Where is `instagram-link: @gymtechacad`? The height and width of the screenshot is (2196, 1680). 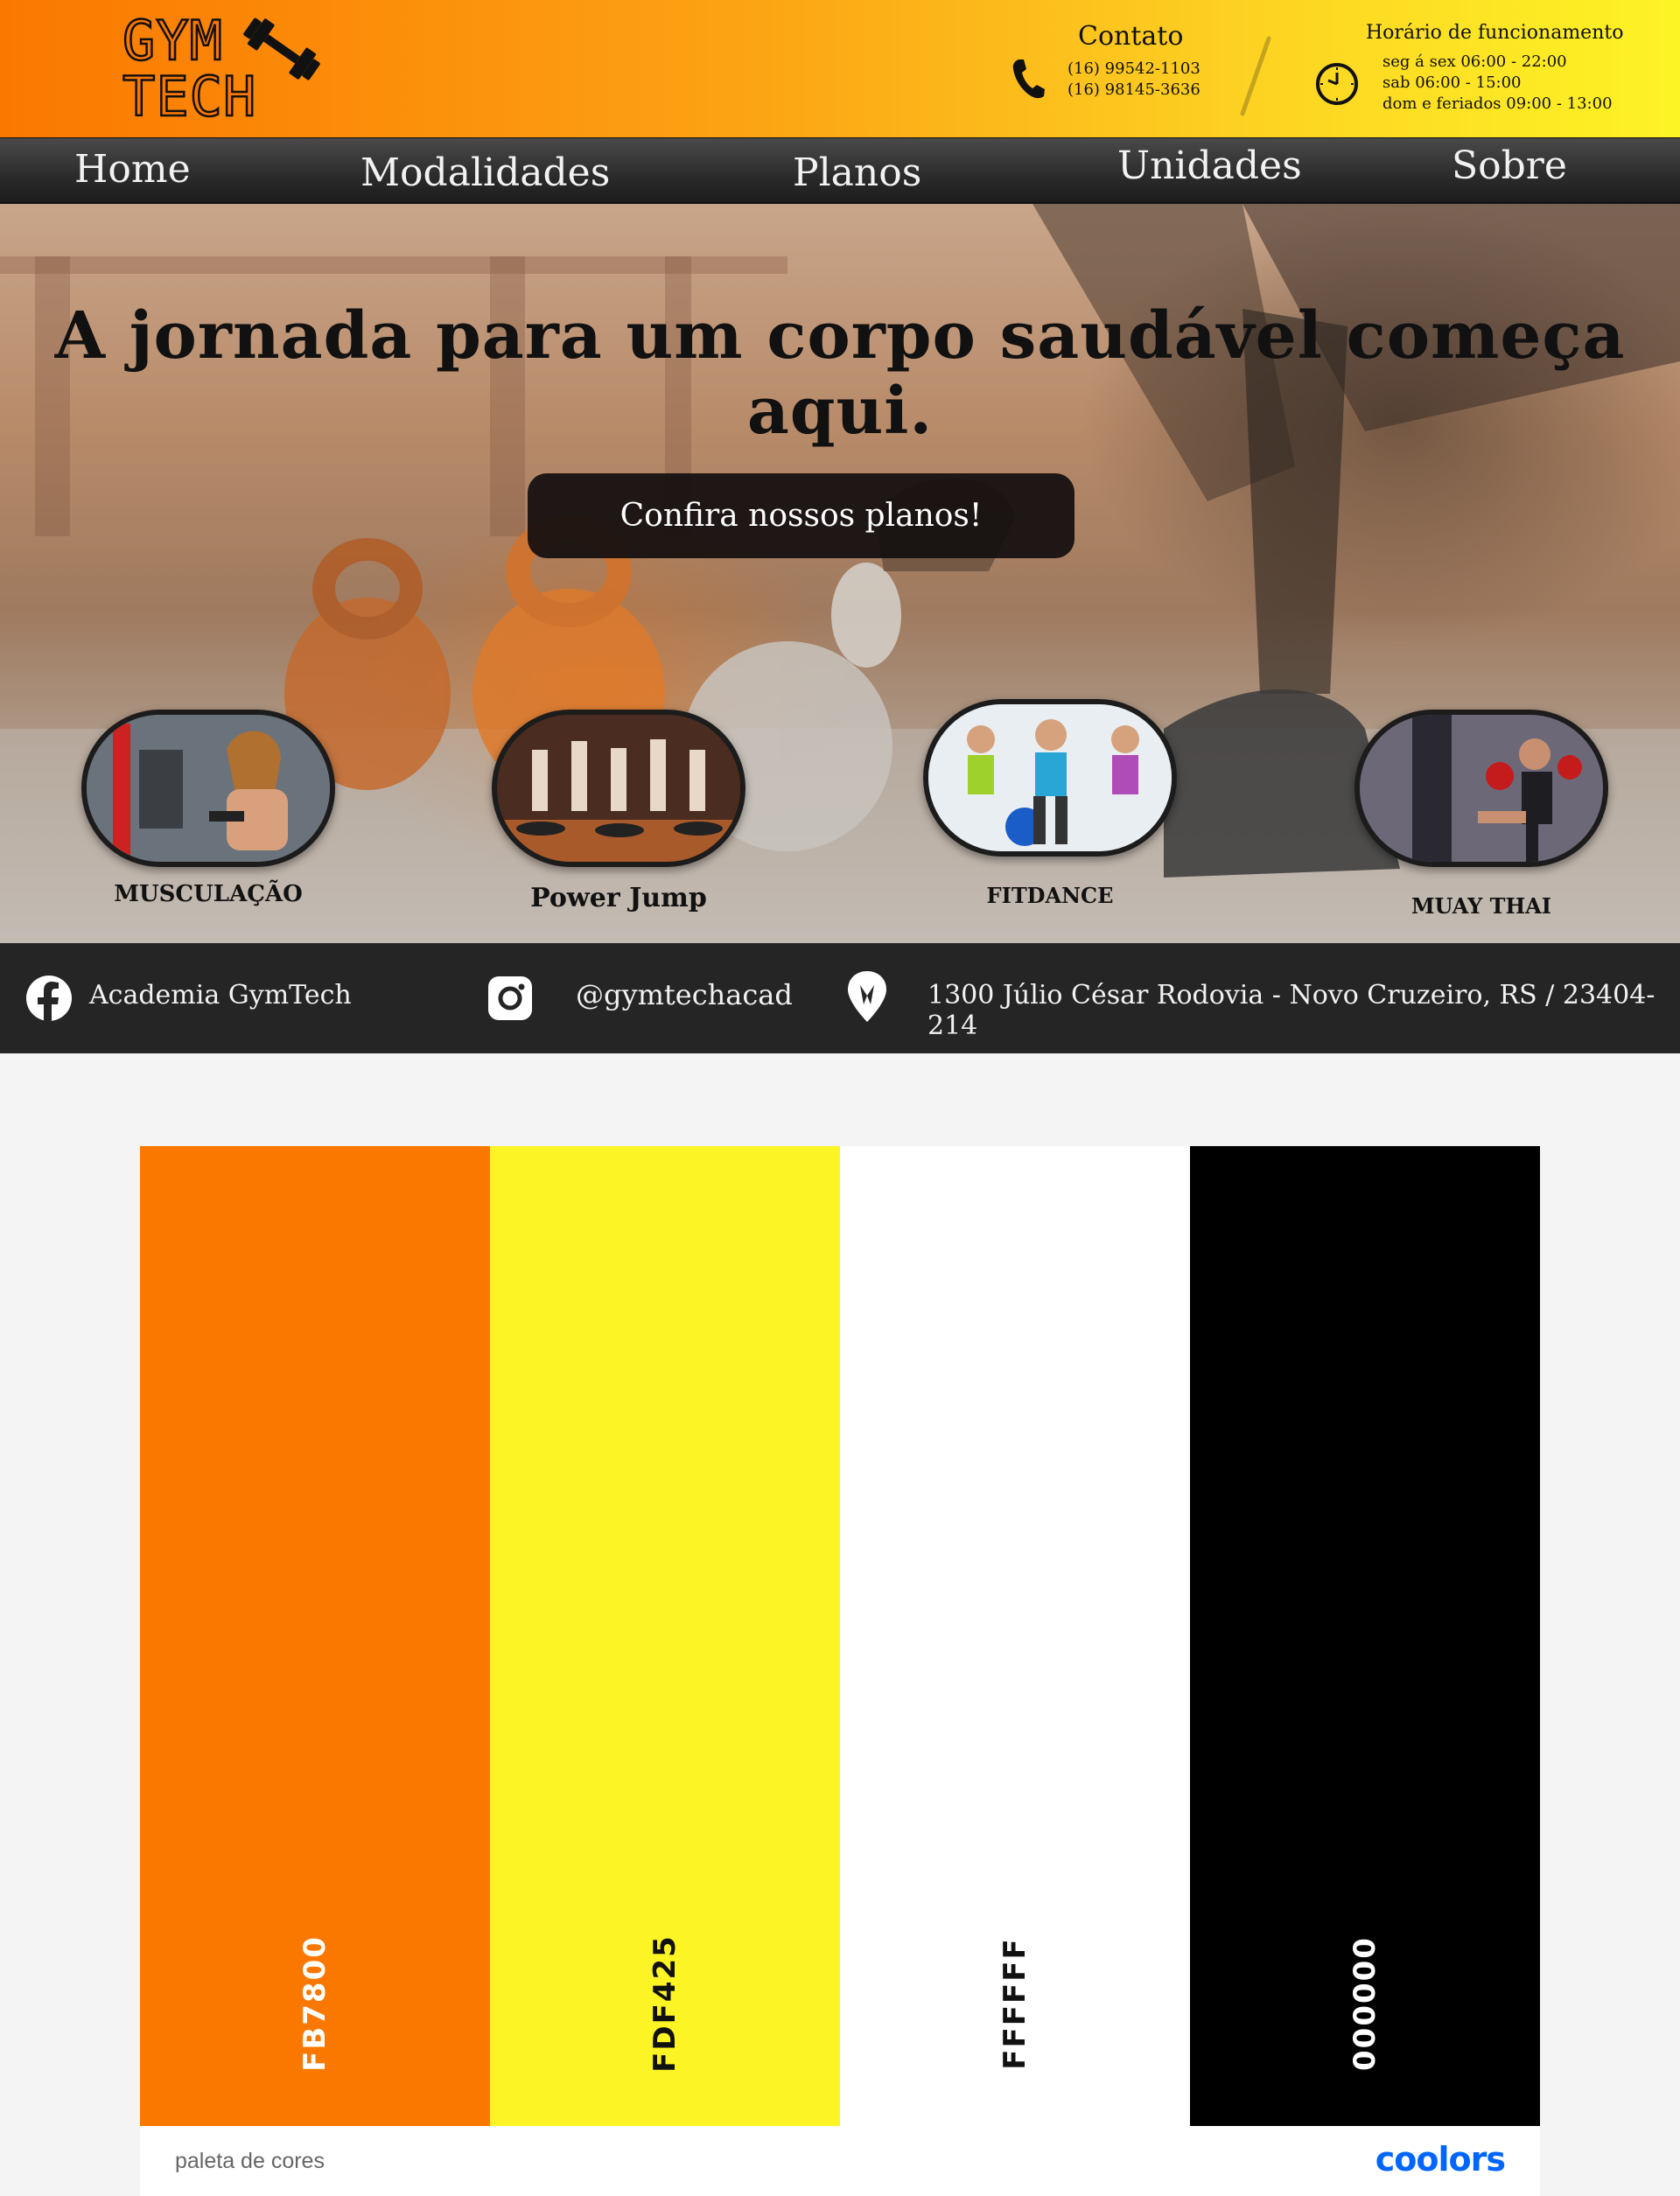
instagram-link: @gymtechacad is located at coordinates (684, 994).